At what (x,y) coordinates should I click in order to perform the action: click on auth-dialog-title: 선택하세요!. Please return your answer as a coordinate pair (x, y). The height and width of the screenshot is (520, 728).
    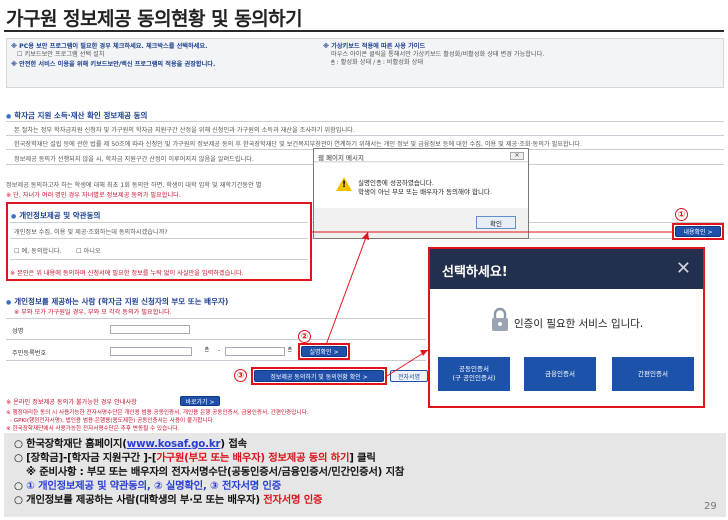
    Looking at the image, I should click on (475, 272).